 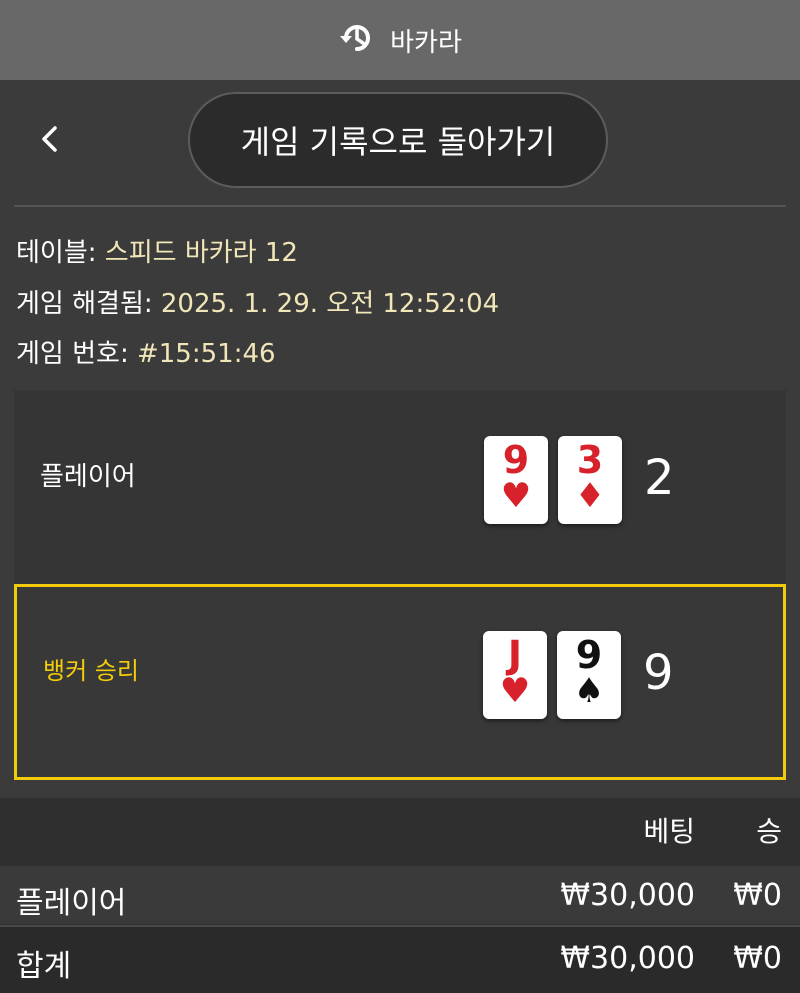 I want to click on spade-icon: ♠, so click(x=589, y=691).